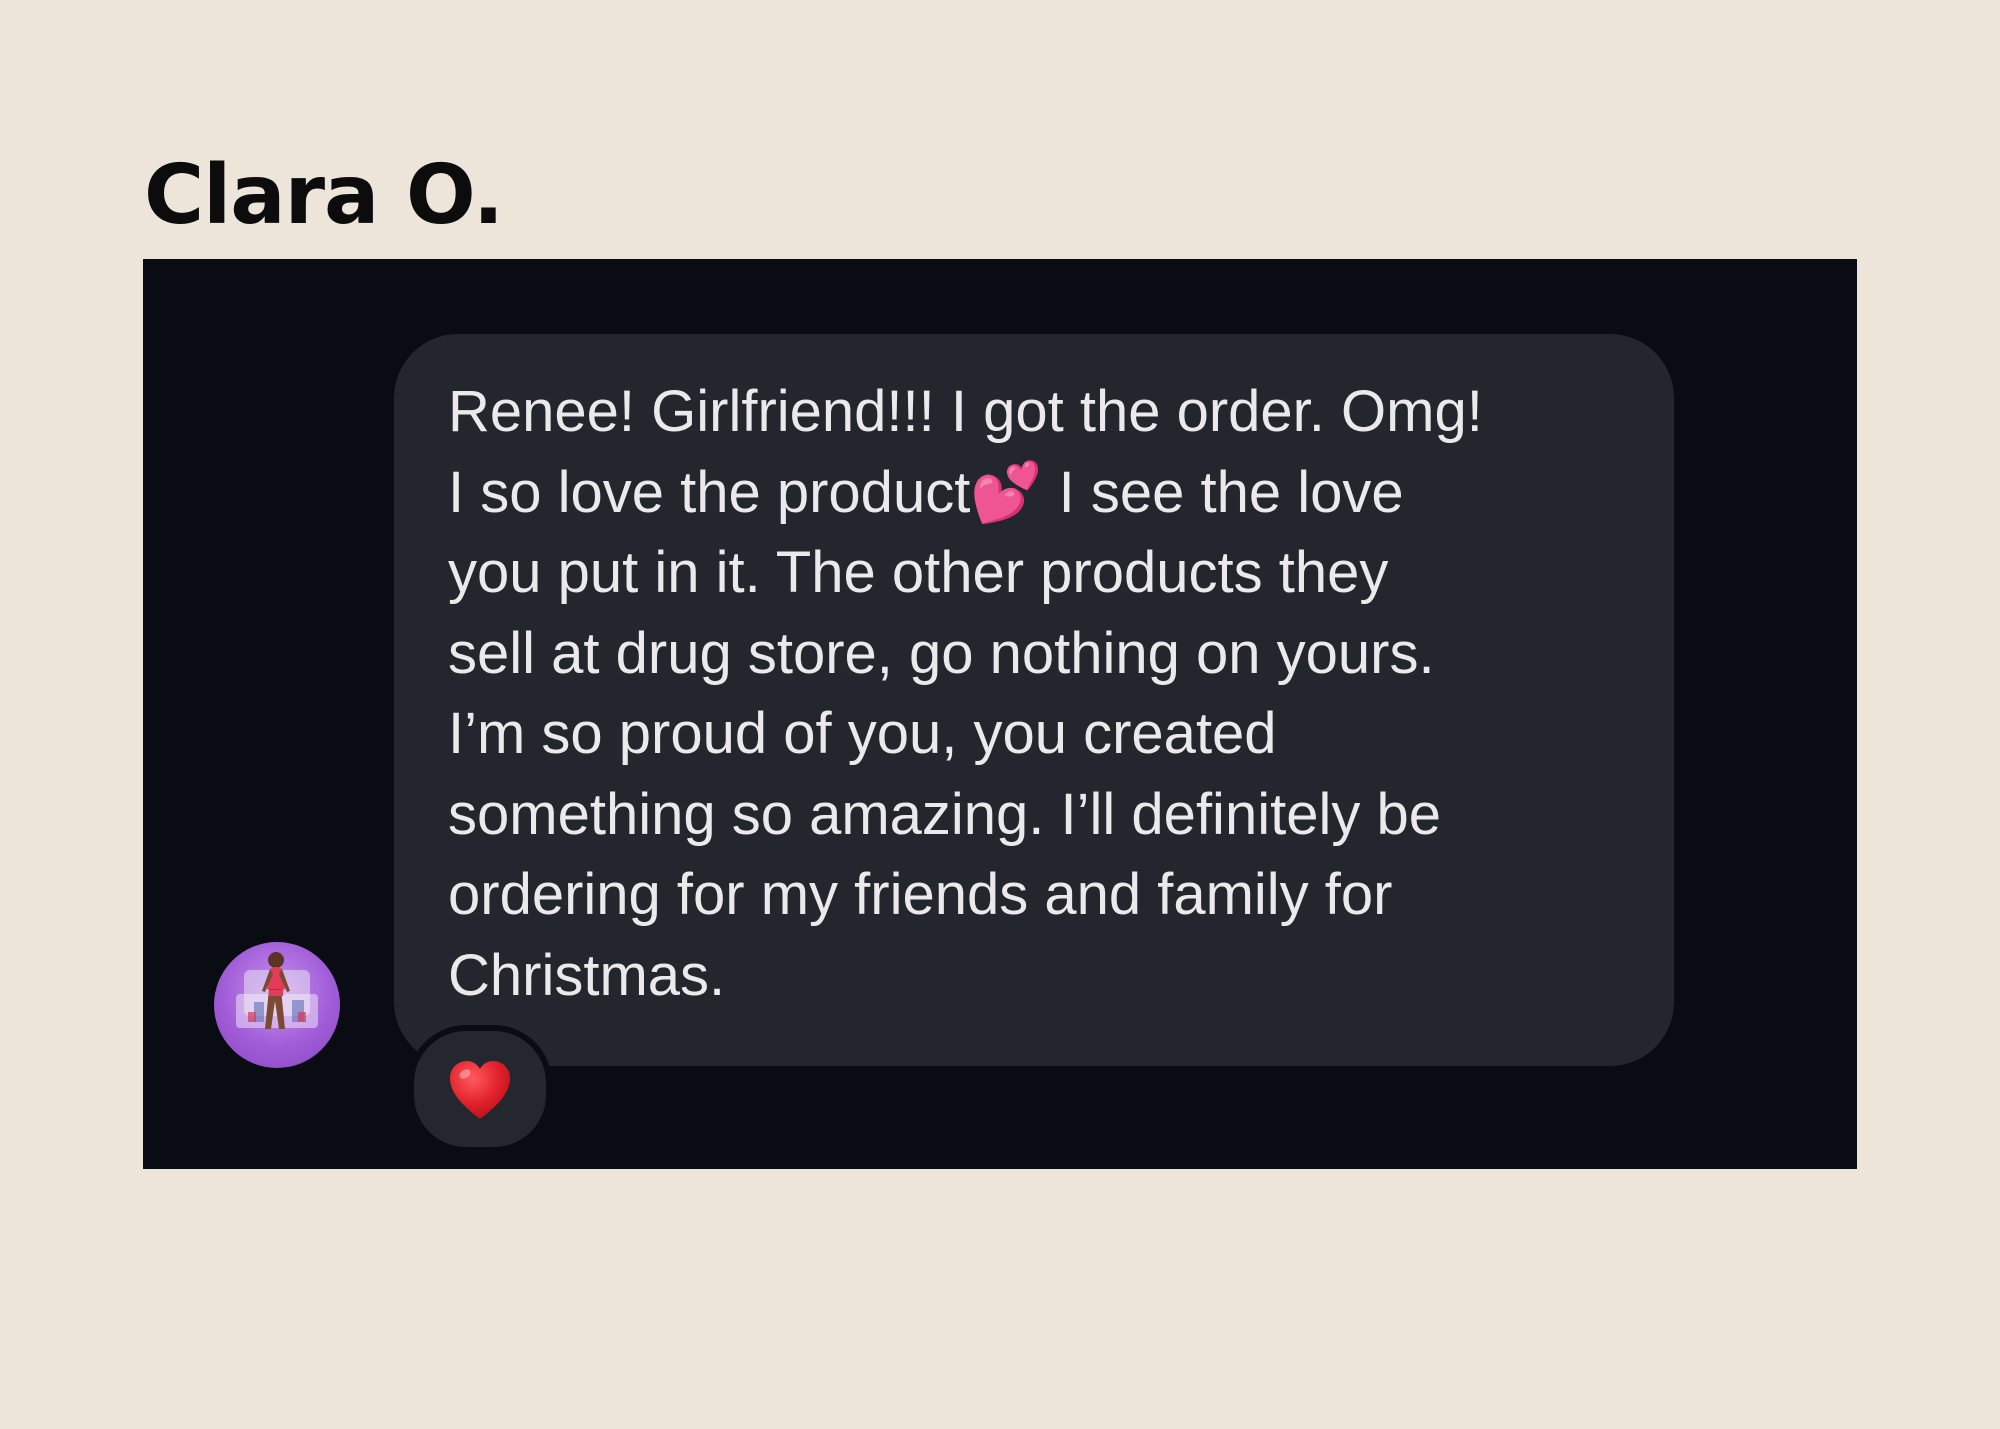 Image resolution: width=2000 pixels, height=1429 pixels. I want to click on sender-avatar, so click(277, 1005).